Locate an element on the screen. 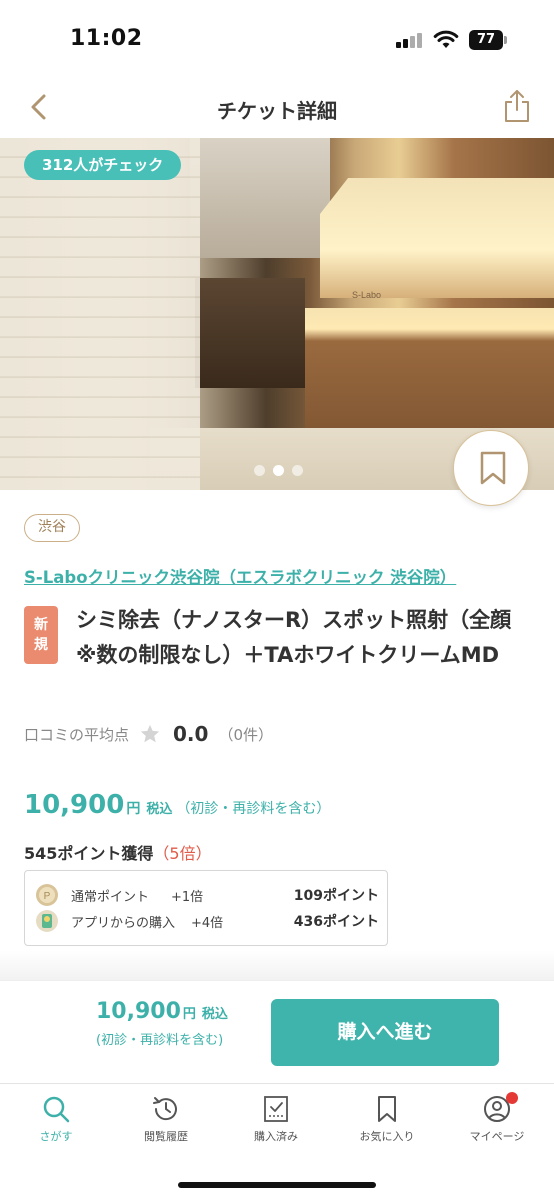 The image size is (554, 1200). tab-favorites: お気に入り is located at coordinates (387, 1119).